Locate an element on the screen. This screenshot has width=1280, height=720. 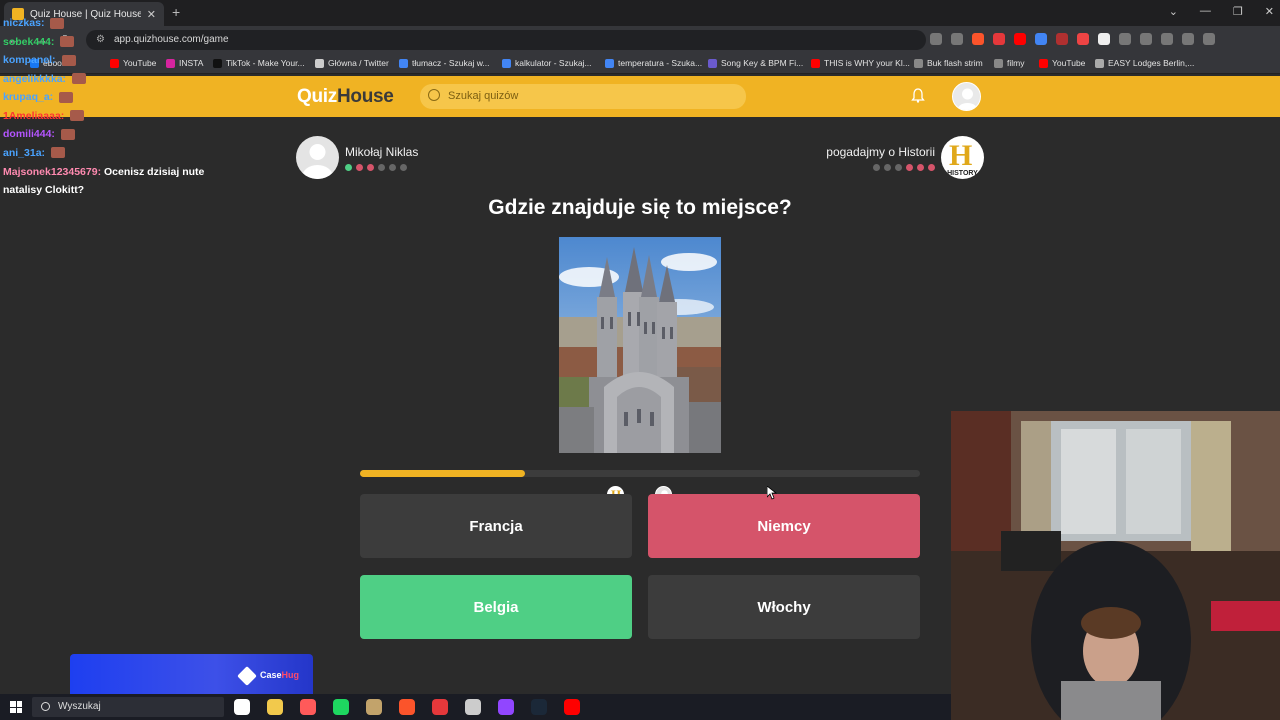
address-bar: ⚙ app.quizhouse.com/game is located at coordinates (506, 40).